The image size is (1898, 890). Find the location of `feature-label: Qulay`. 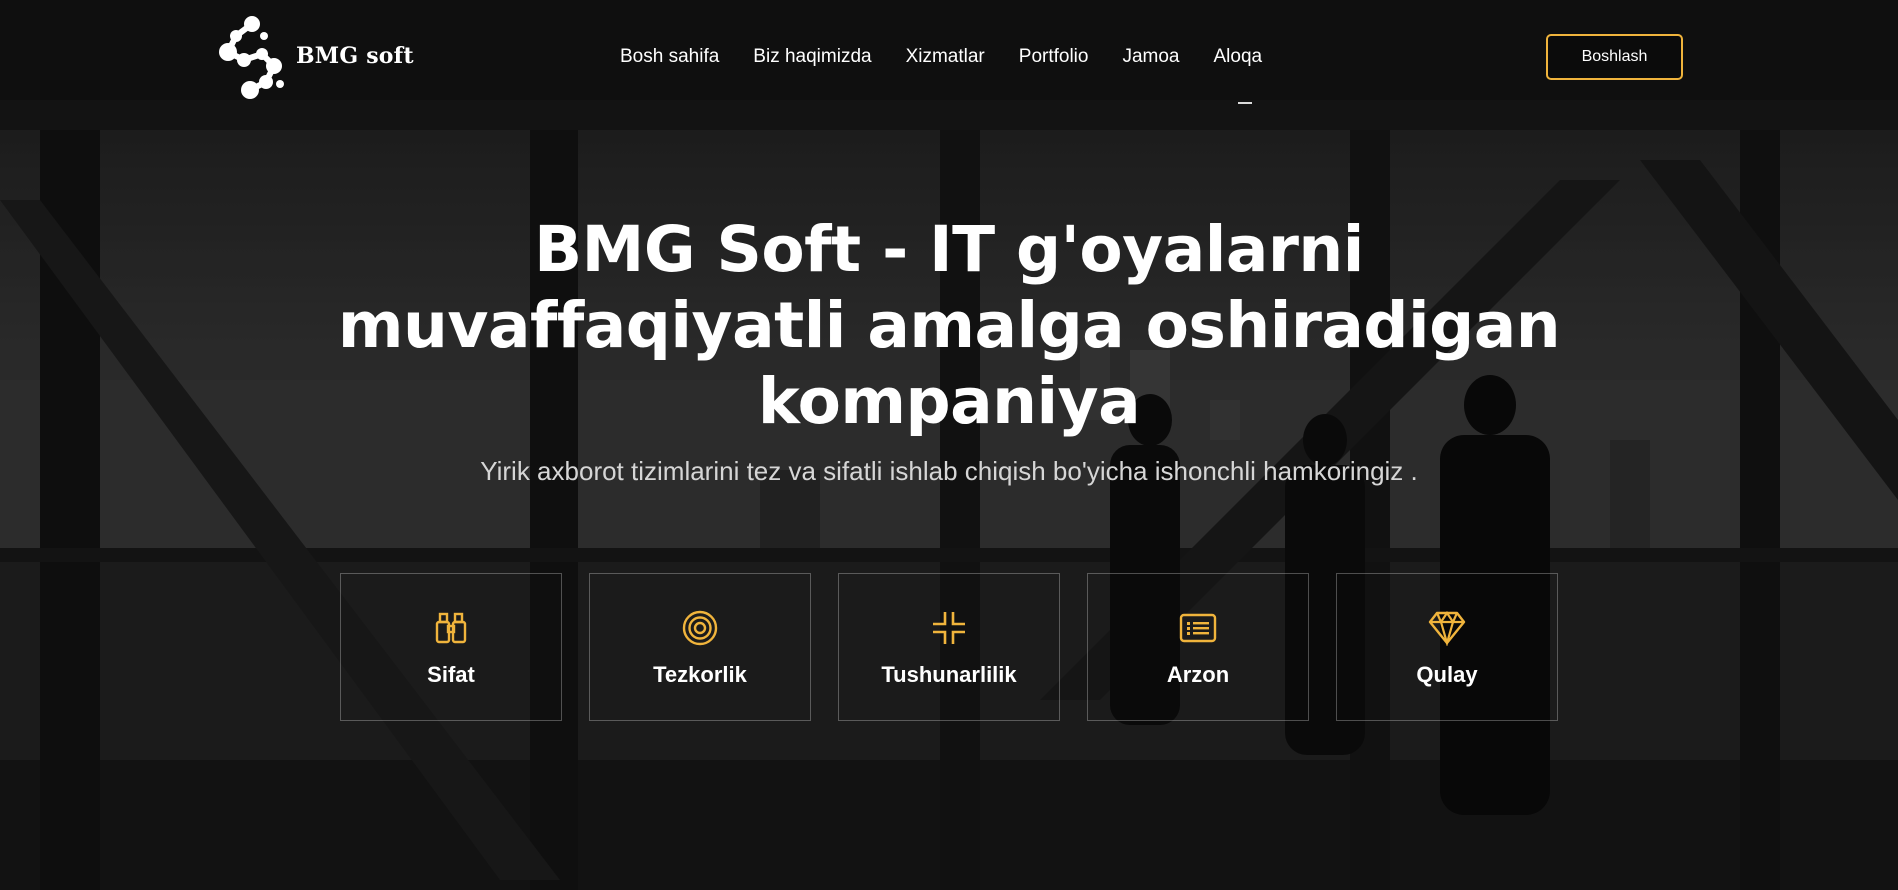

feature-label: Qulay is located at coordinates (1447, 674).